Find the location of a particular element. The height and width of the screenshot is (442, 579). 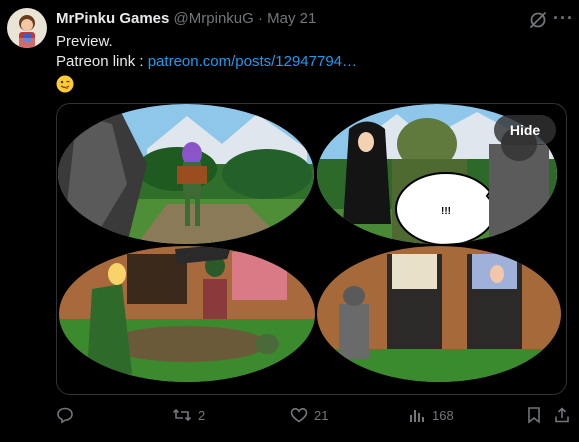

repost-count: 2 is located at coordinates (202, 415).